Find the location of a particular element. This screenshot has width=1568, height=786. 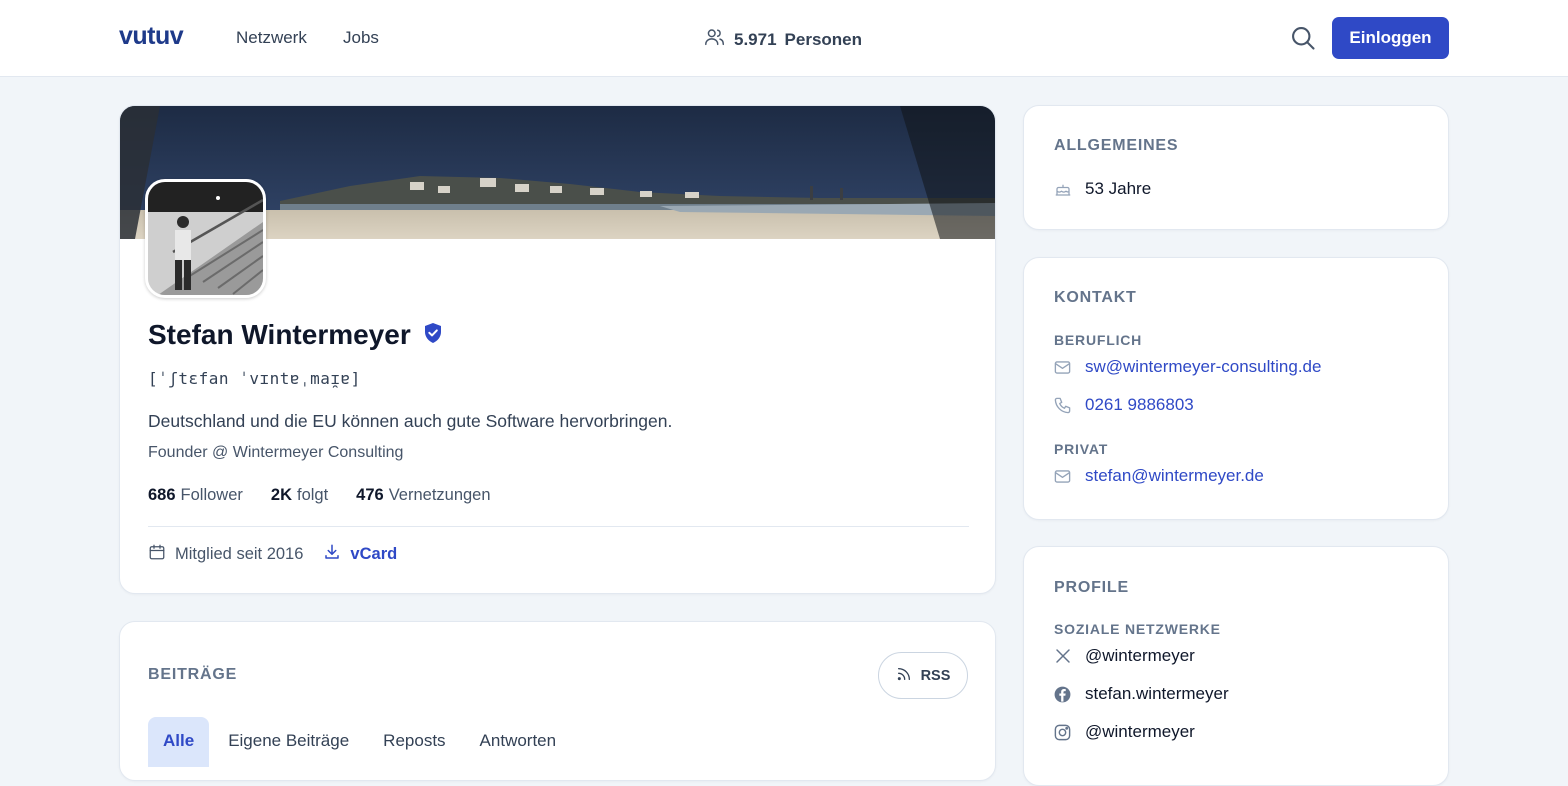

people-count-number: 5.971 is located at coordinates (755, 39).